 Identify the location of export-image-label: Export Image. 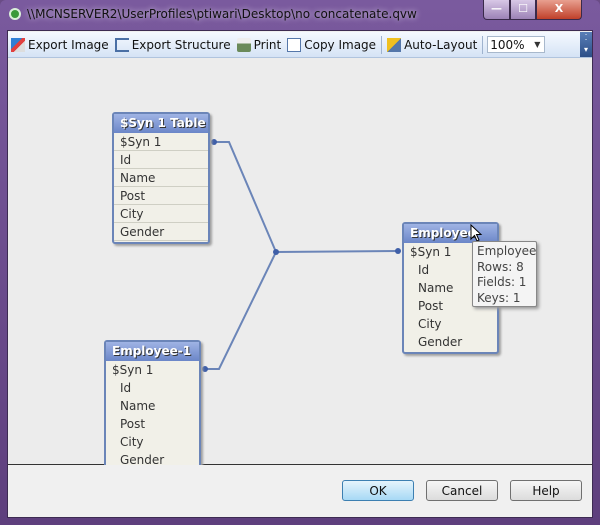
(68, 44).